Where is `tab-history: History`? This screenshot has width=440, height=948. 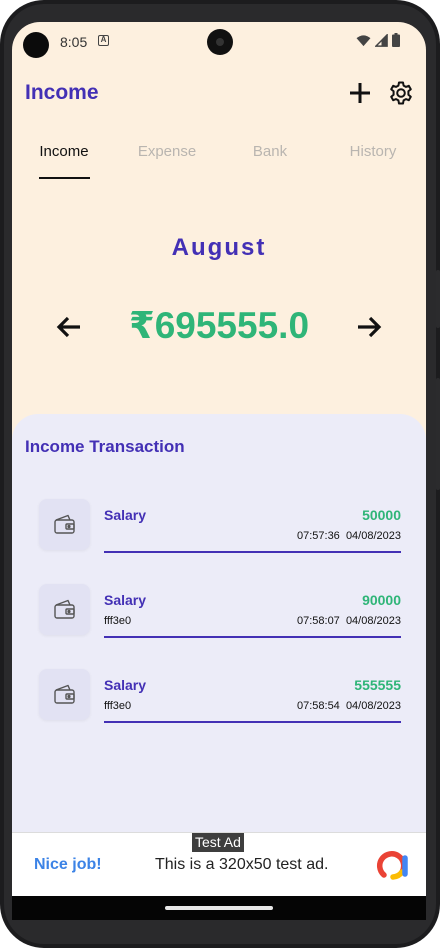 tab-history: History is located at coordinates (373, 159).